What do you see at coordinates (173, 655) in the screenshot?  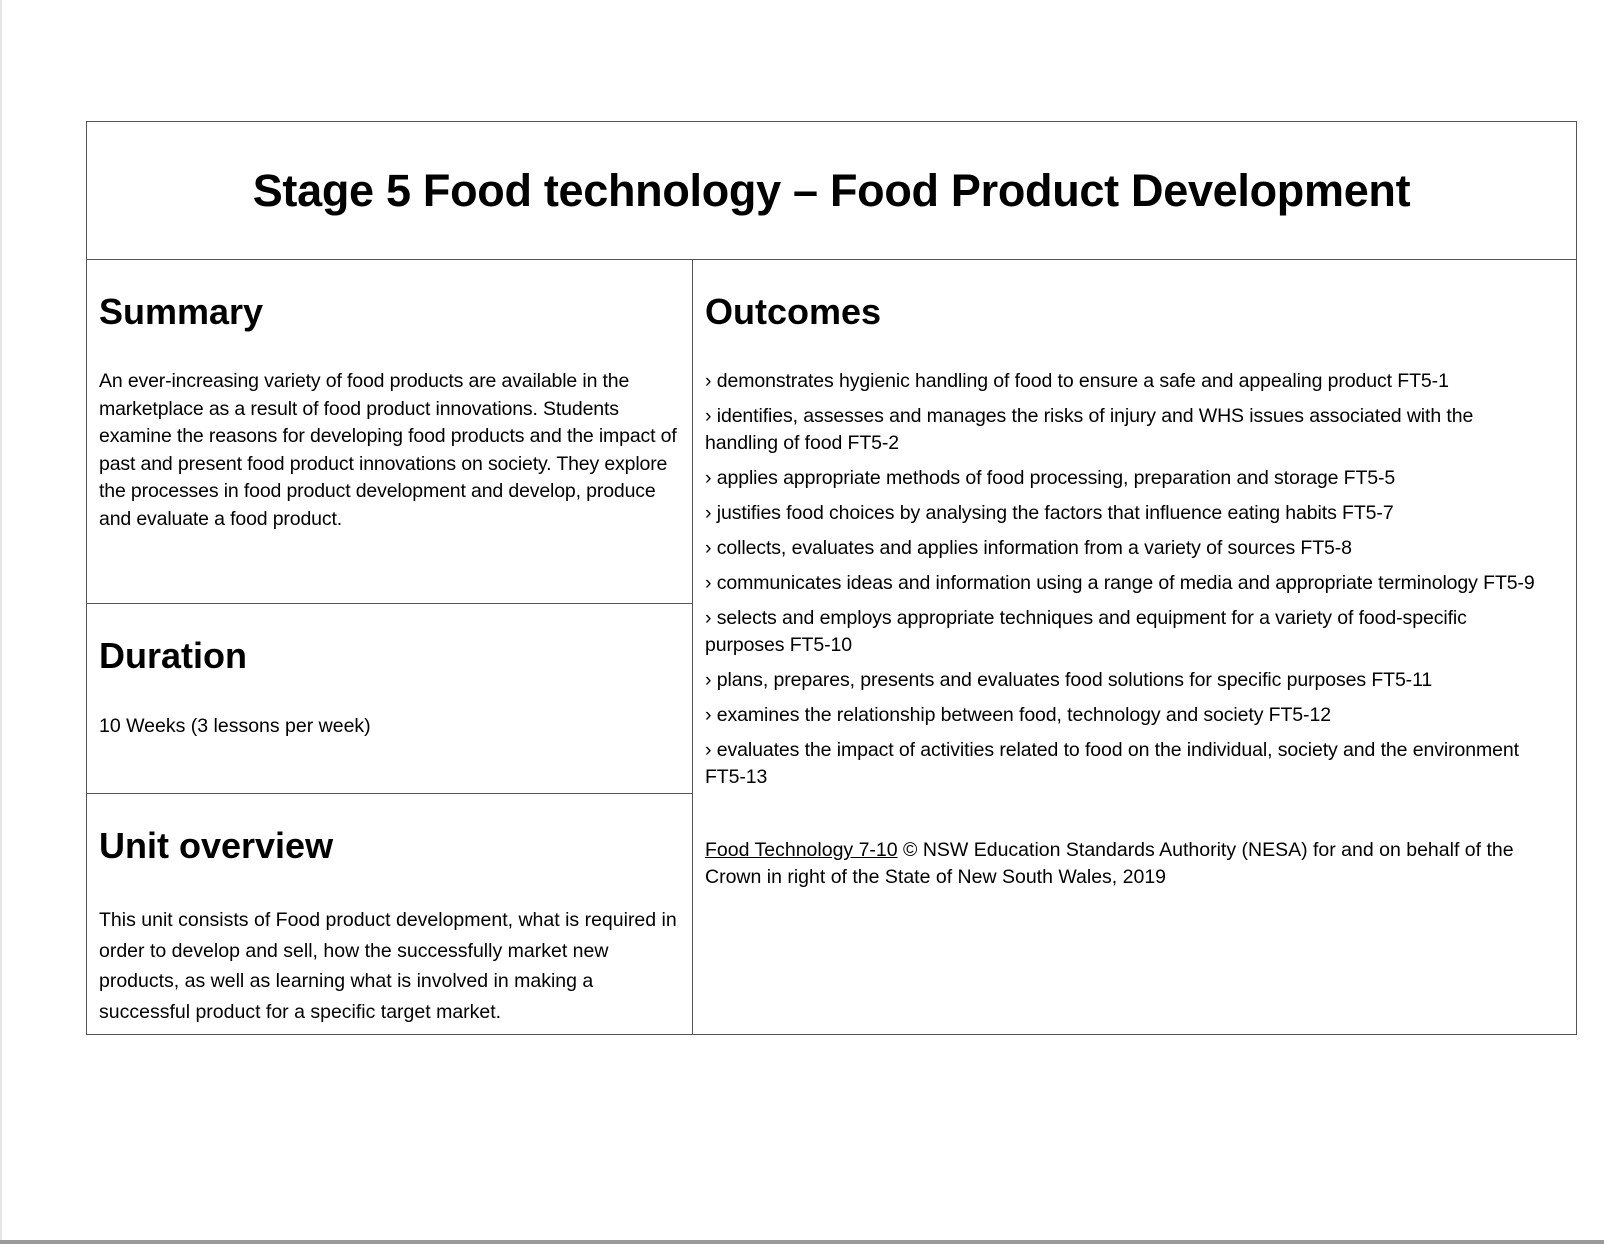 I see `duration-heading: Duration` at bounding box center [173, 655].